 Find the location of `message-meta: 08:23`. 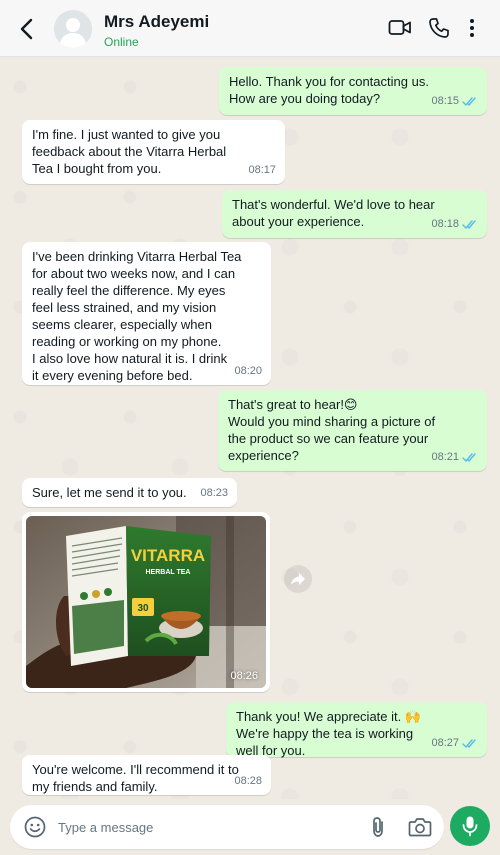

message-meta: 08:23 is located at coordinates (214, 493).